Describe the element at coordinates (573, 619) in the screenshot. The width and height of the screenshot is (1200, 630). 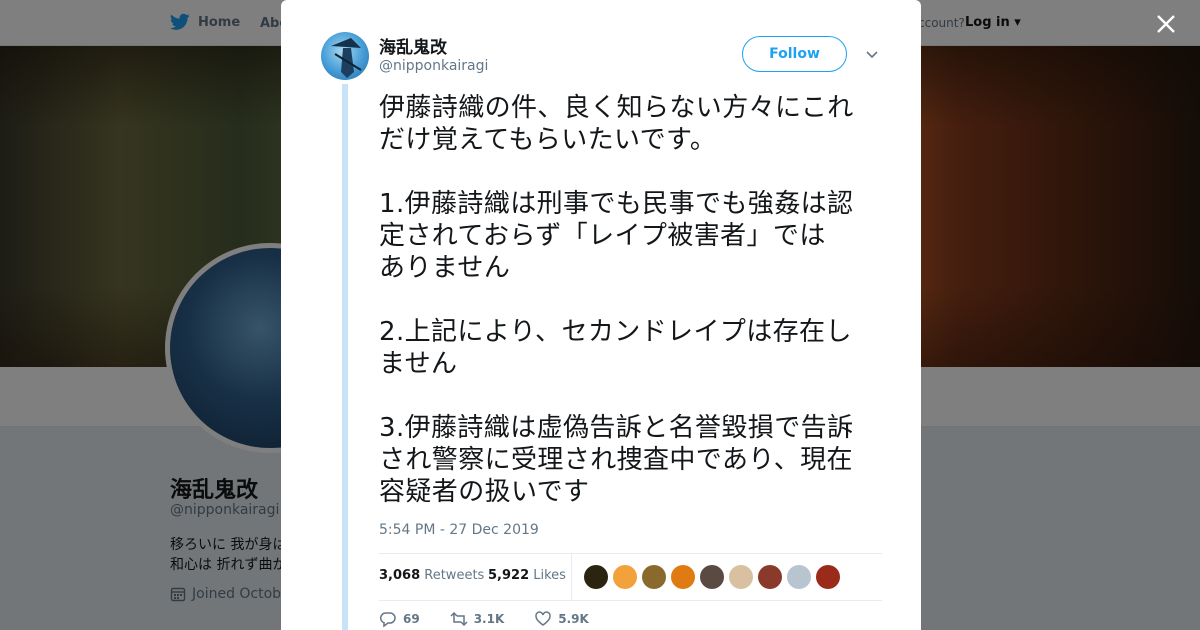
I see `like-count: 5.9K` at that location.